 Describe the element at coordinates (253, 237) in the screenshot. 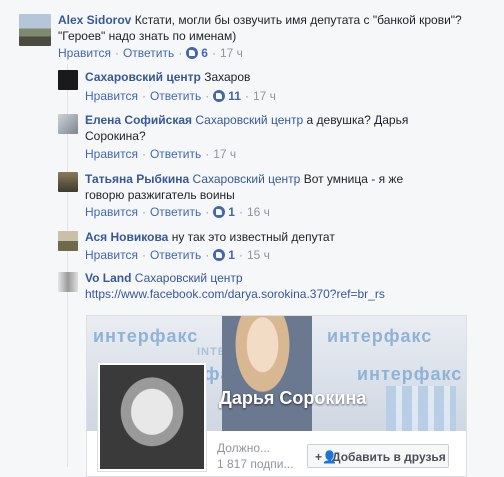

I see `reply-text: ну так это известный депутат` at that location.